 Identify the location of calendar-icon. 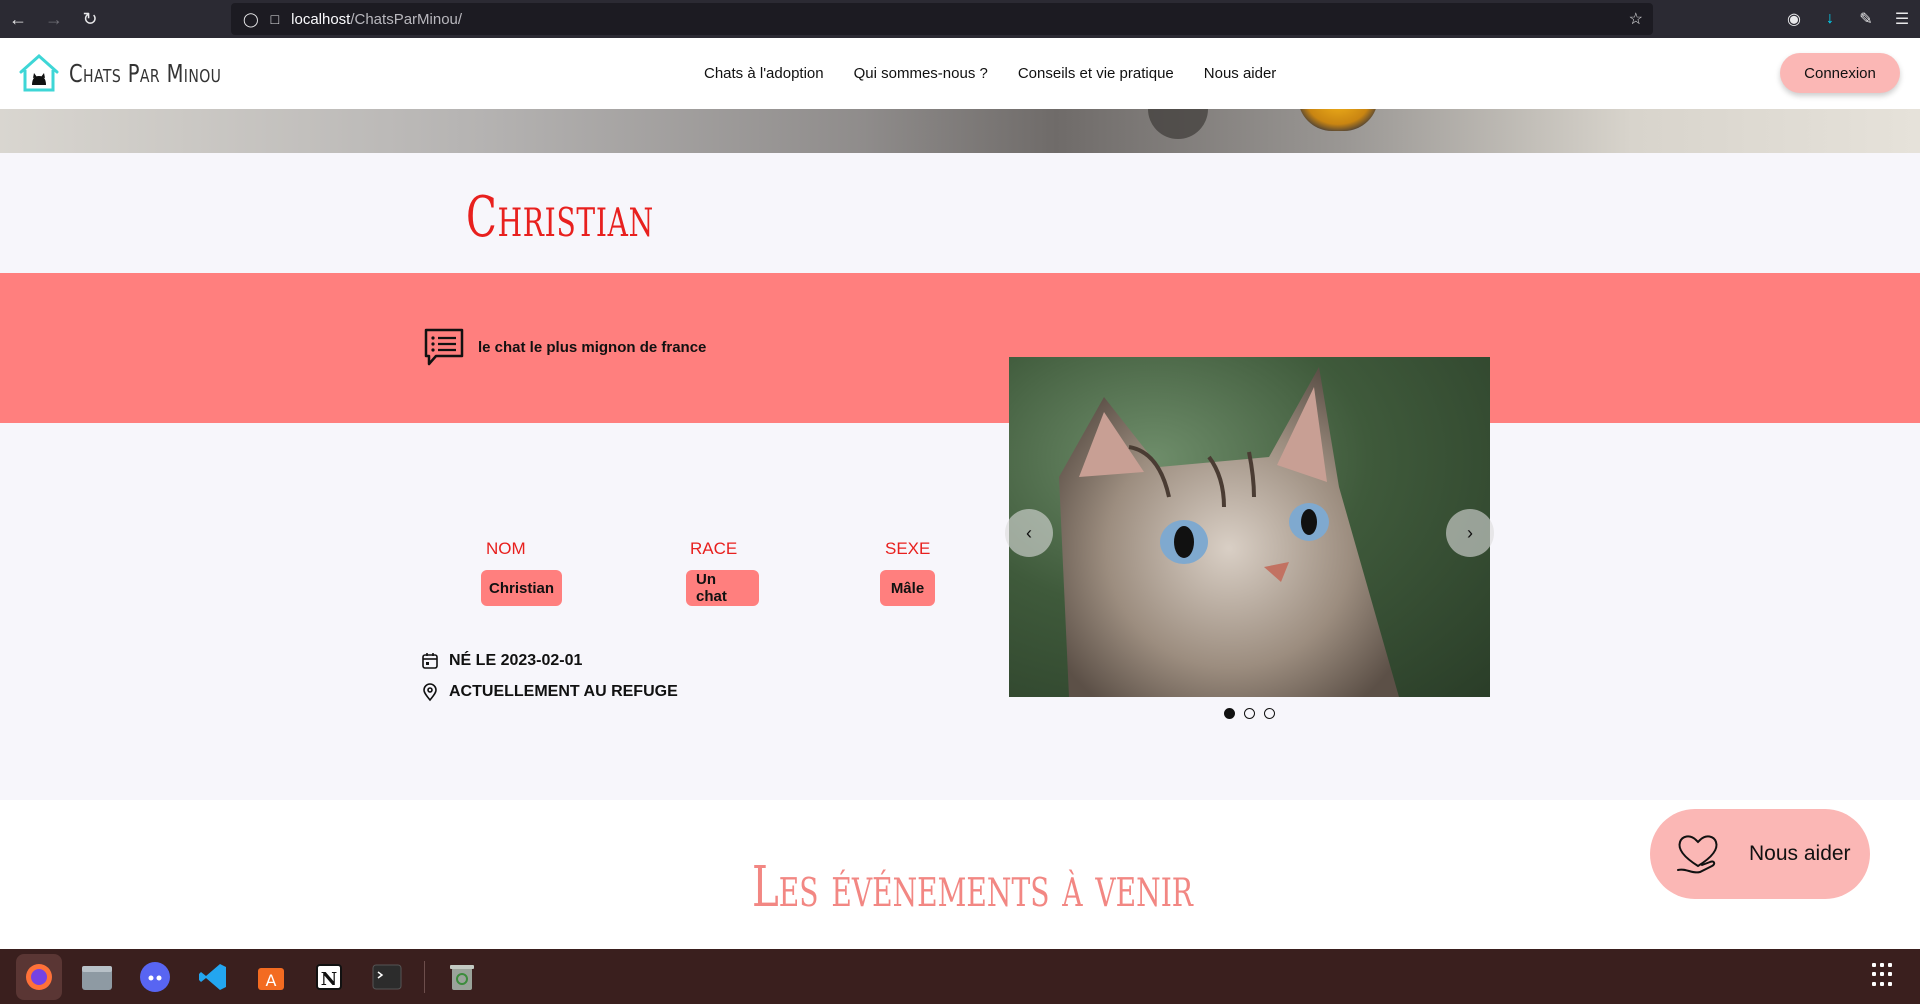
(430, 661).